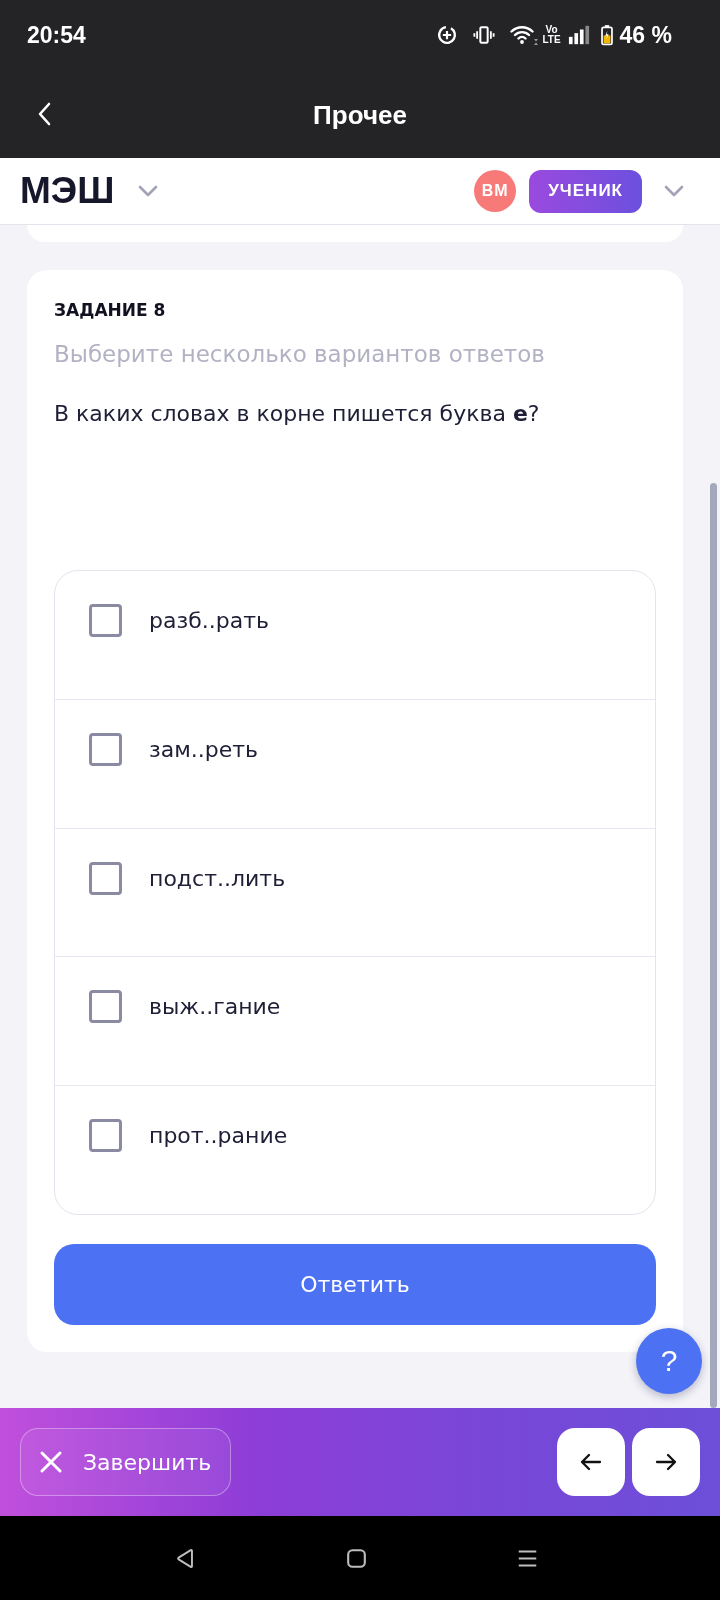  I want to click on option-label: выж..гание, so click(215, 1007).